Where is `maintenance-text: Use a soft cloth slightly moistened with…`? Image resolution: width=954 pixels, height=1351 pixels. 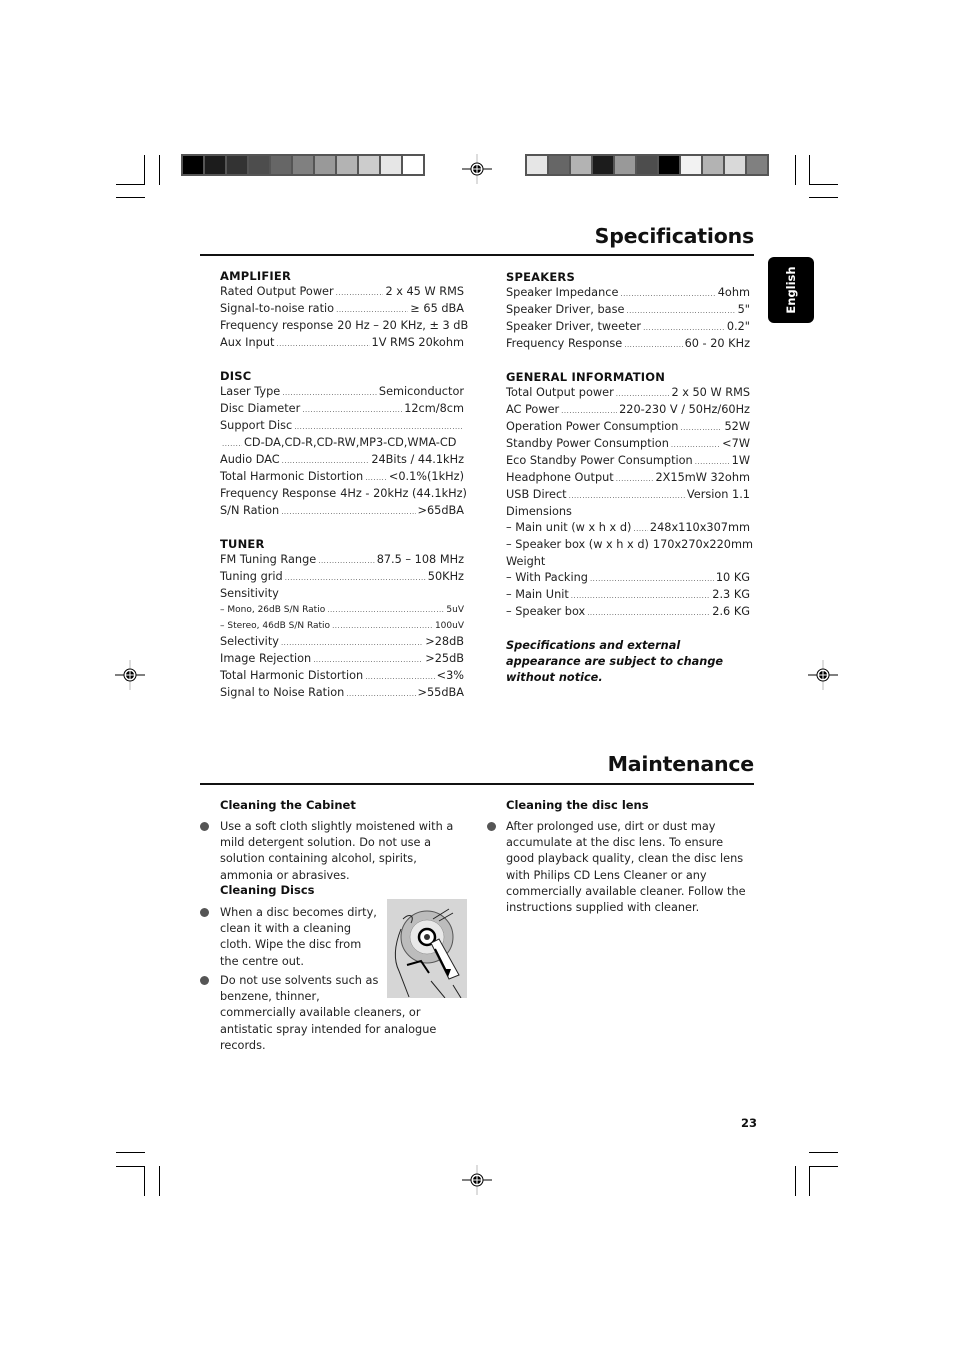 maintenance-text: Use a soft cloth slightly moistened with… is located at coordinates (337, 851).